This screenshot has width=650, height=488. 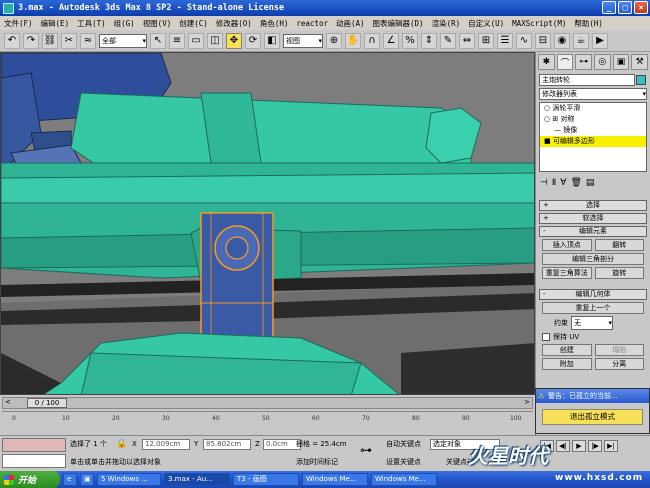 I want to click on next-key-icon: |▶, so click(x=595, y=446).